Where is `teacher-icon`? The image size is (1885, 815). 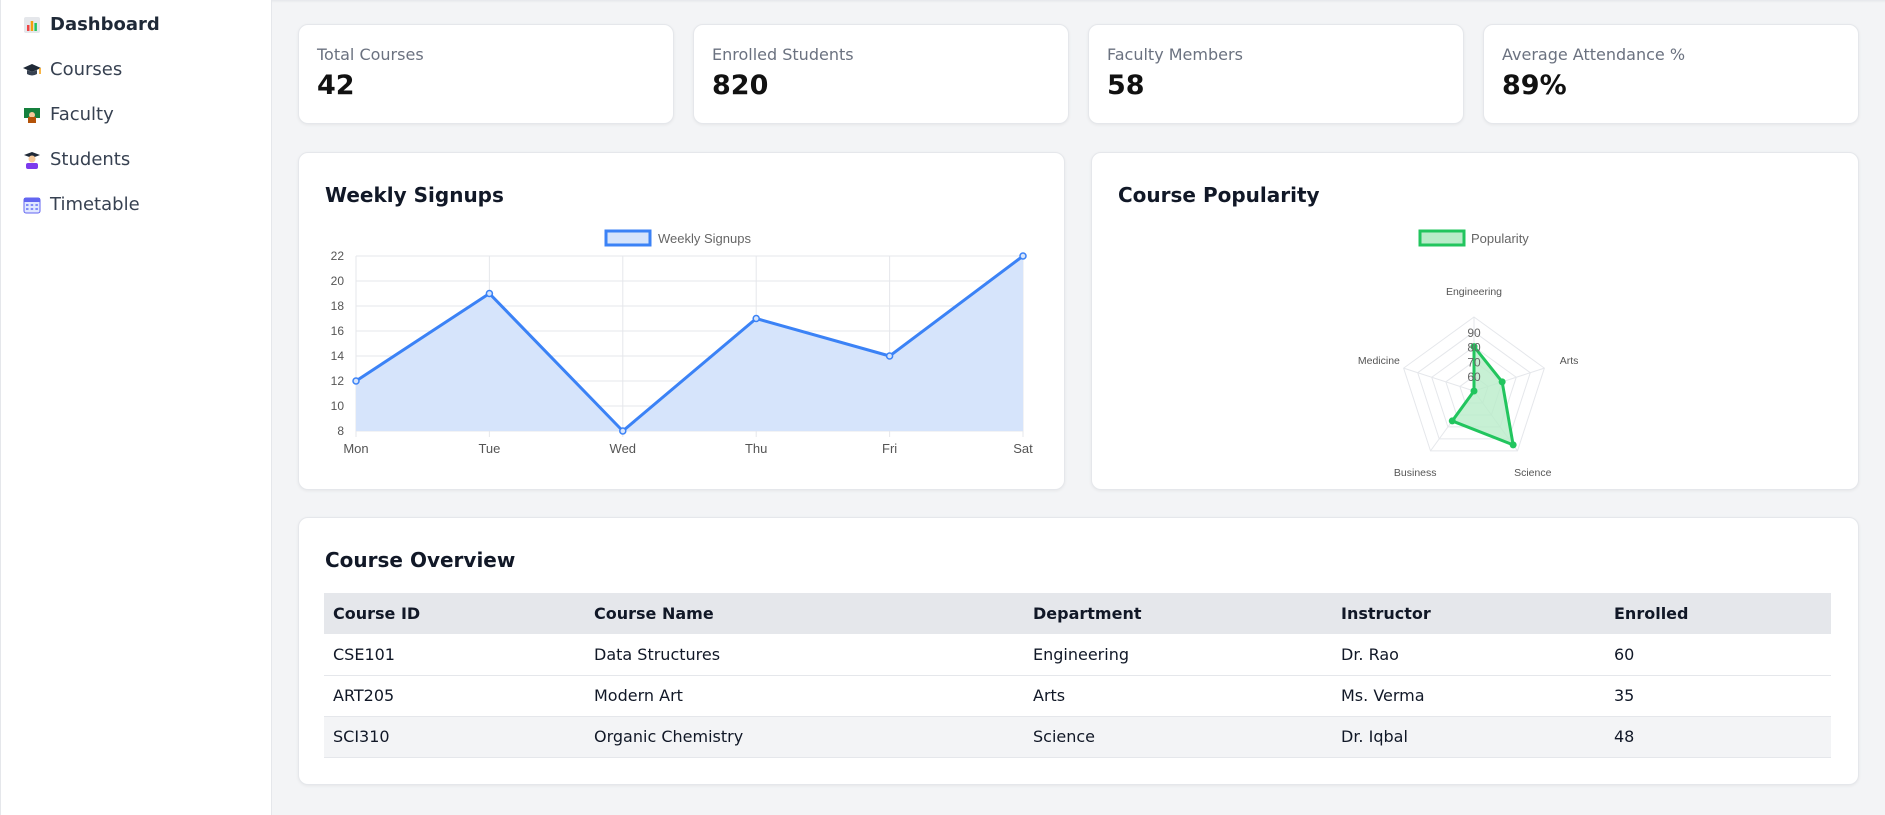 teacher-icon is located at coordinates (32, 115).